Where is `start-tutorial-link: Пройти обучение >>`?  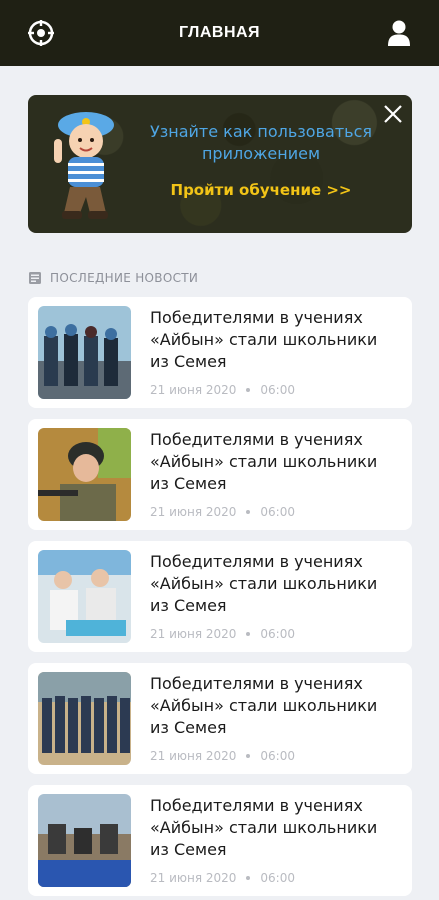
start-tutorial-link: Пройти обучение >> is located at coordinates (261, 190).